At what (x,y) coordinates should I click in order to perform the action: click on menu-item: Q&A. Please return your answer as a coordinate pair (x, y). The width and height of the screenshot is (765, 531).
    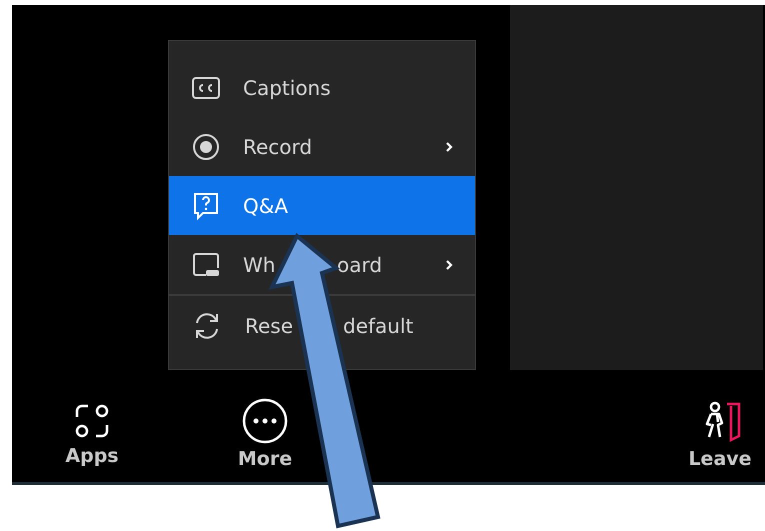
    Looking at the image, I should click on (322, 205).